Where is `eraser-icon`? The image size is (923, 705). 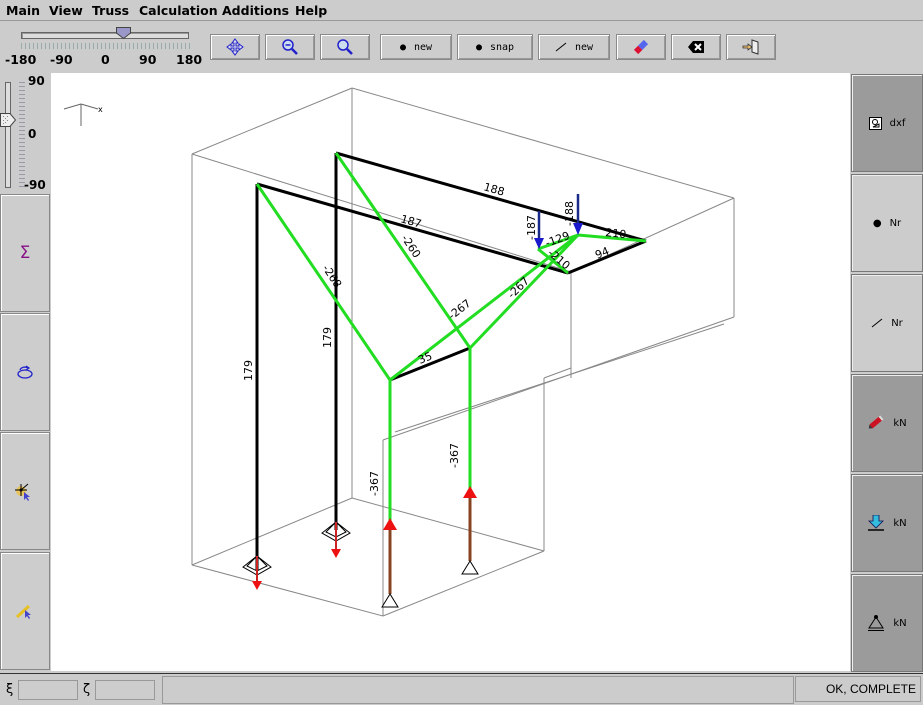
eraser-icon is located at coordinates (641, 47).